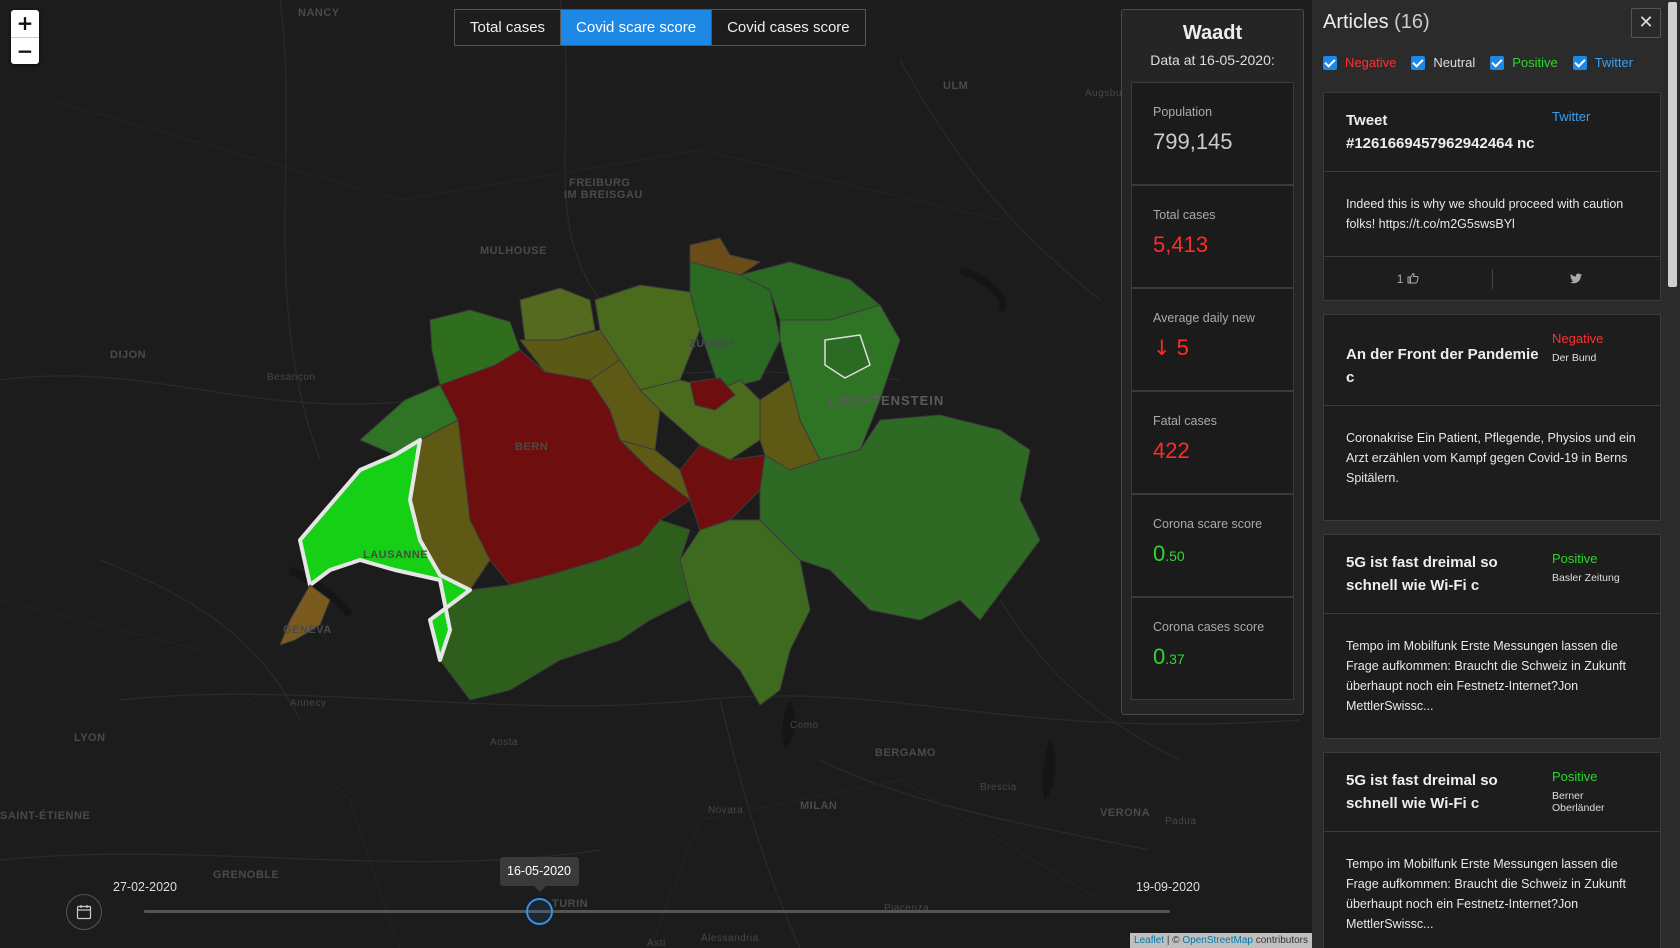  I want to click on map-place-label: TURIN, so click(570, 904).